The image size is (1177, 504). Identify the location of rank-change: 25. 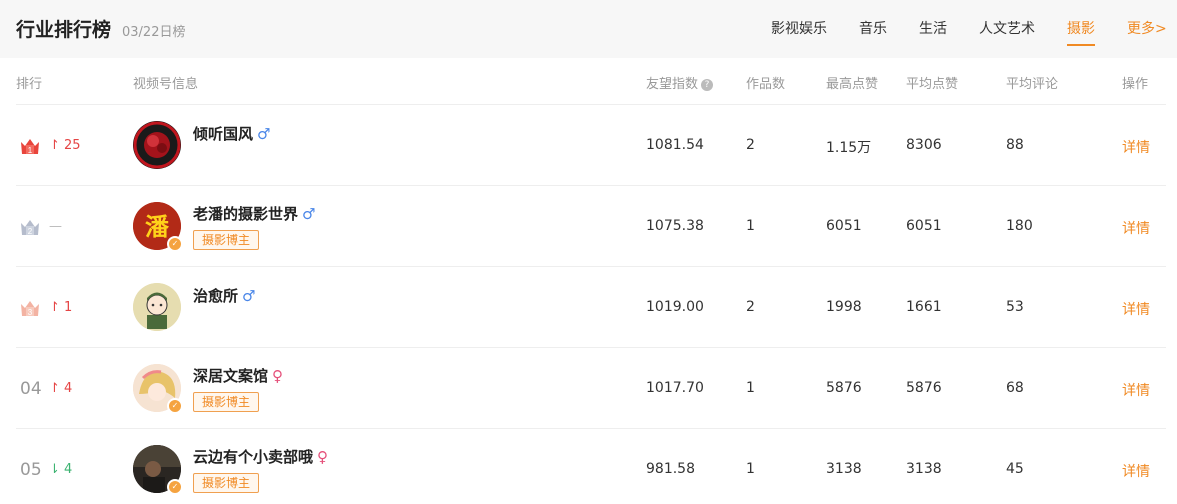
(72, 145).